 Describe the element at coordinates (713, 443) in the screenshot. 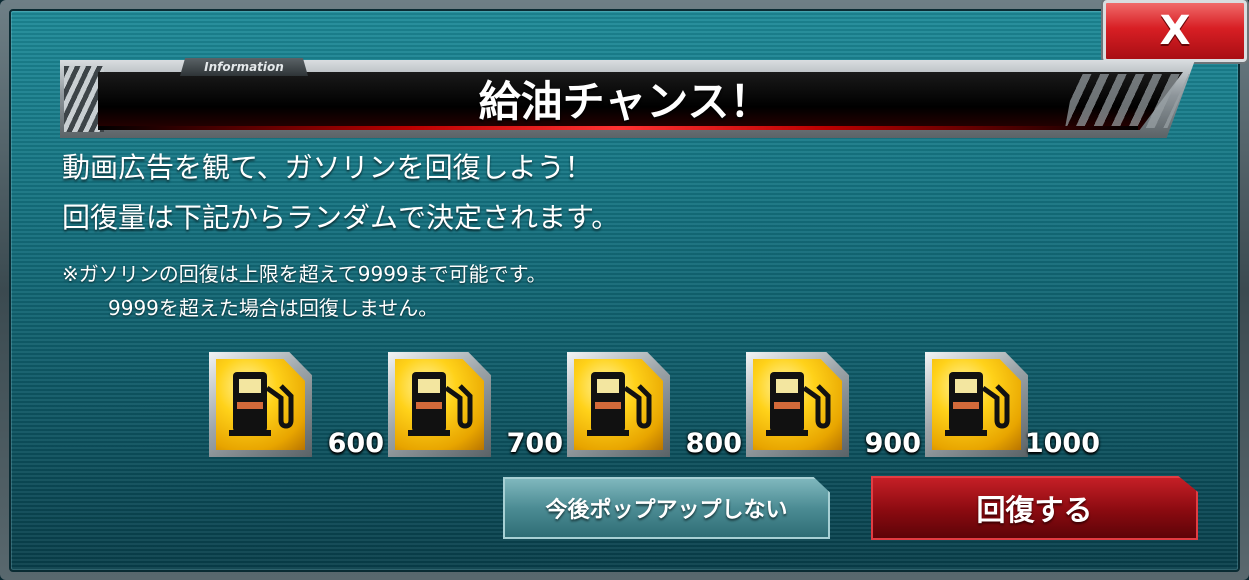

I see `fuel-amount: 800` at that location.